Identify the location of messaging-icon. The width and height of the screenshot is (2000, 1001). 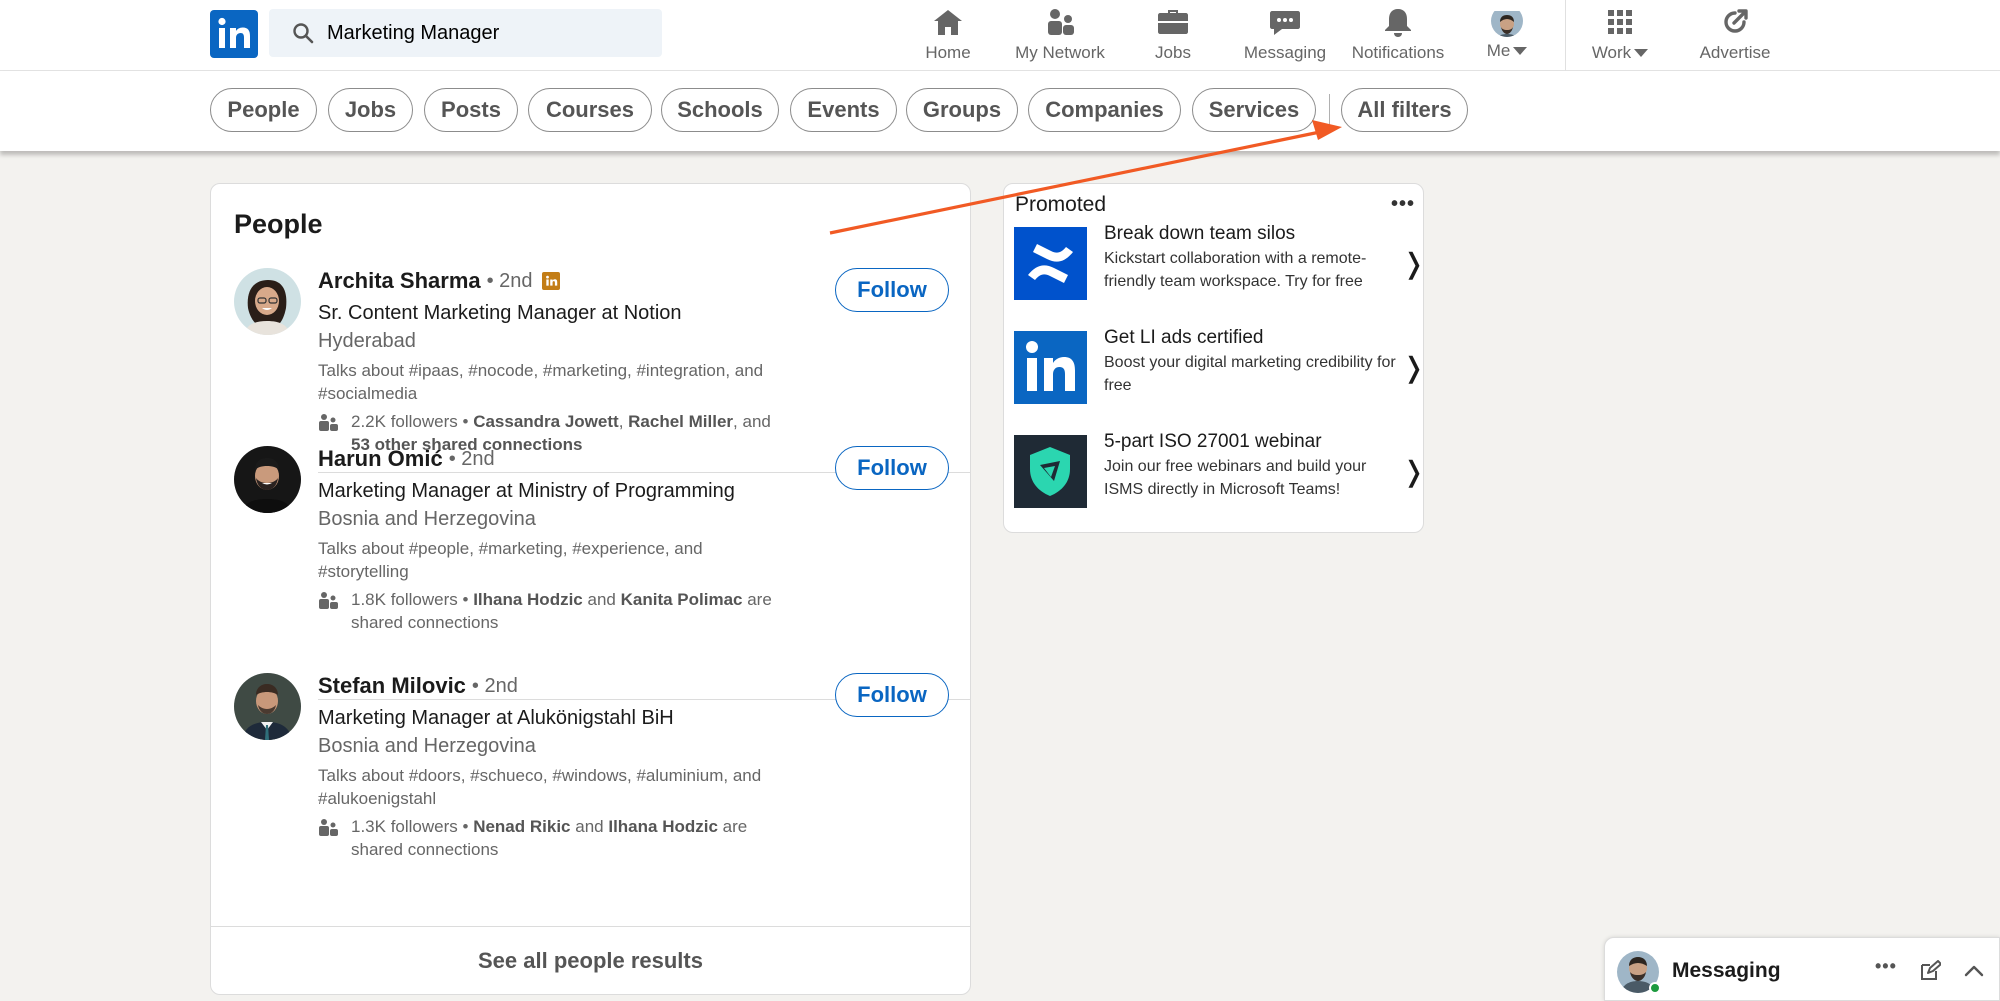
(1285, 23).